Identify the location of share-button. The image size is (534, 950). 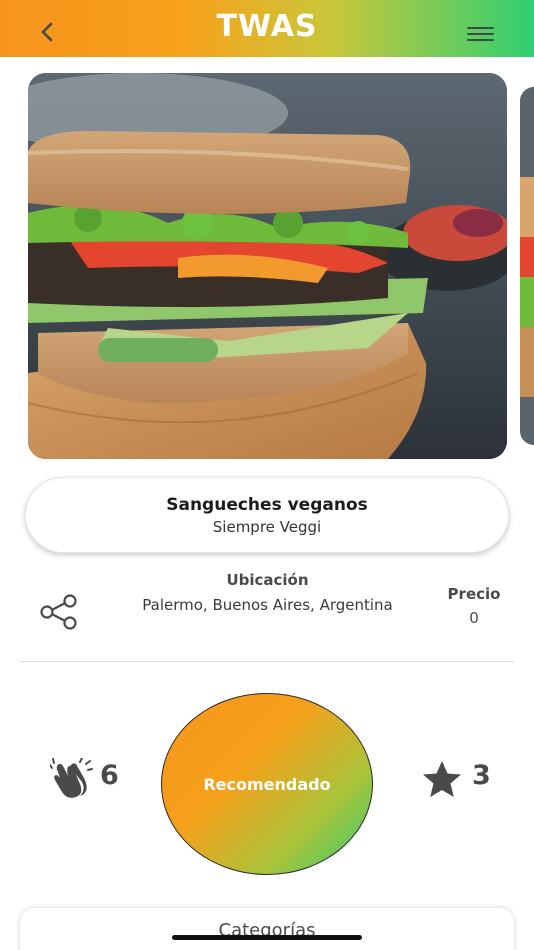
(59, 612).